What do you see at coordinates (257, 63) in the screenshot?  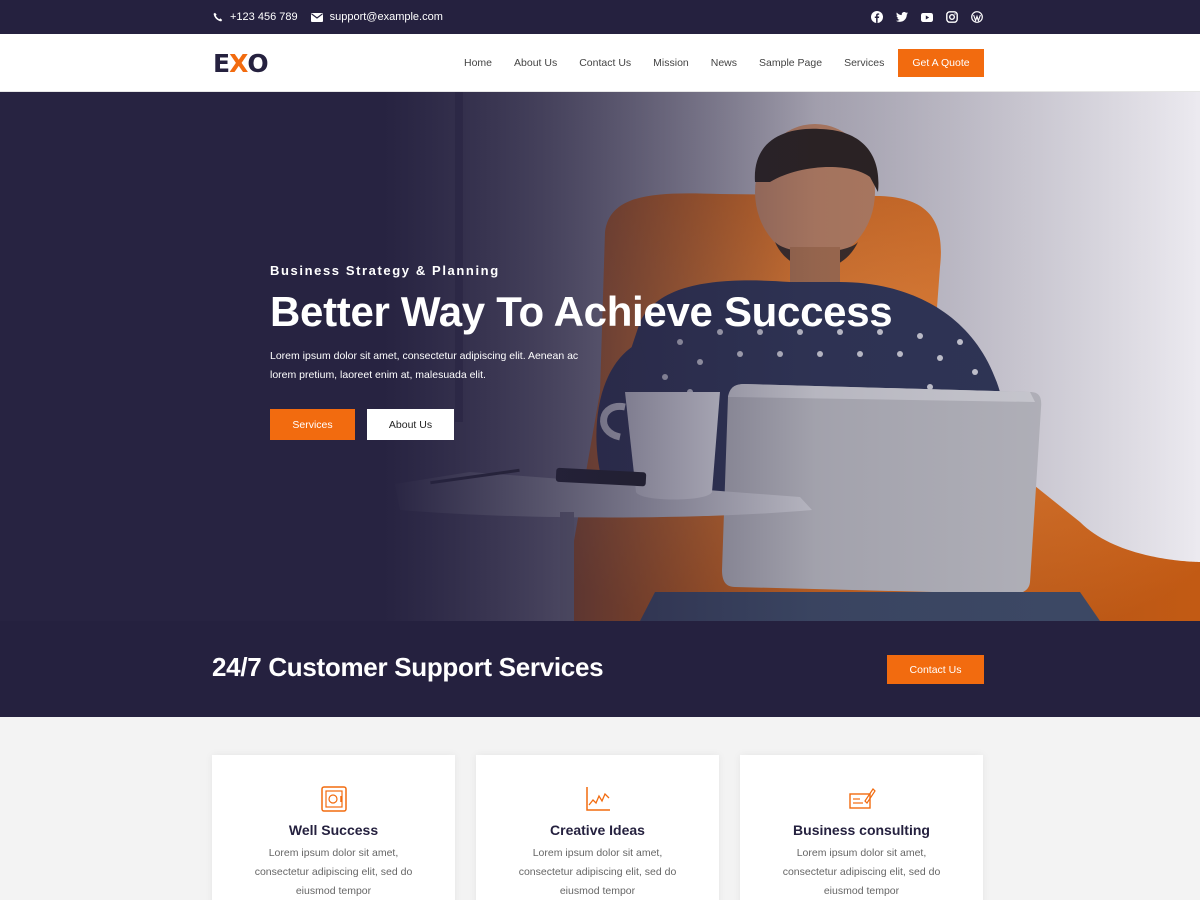 I see `logo-letter-o: O` at bounding box center [257, 63].